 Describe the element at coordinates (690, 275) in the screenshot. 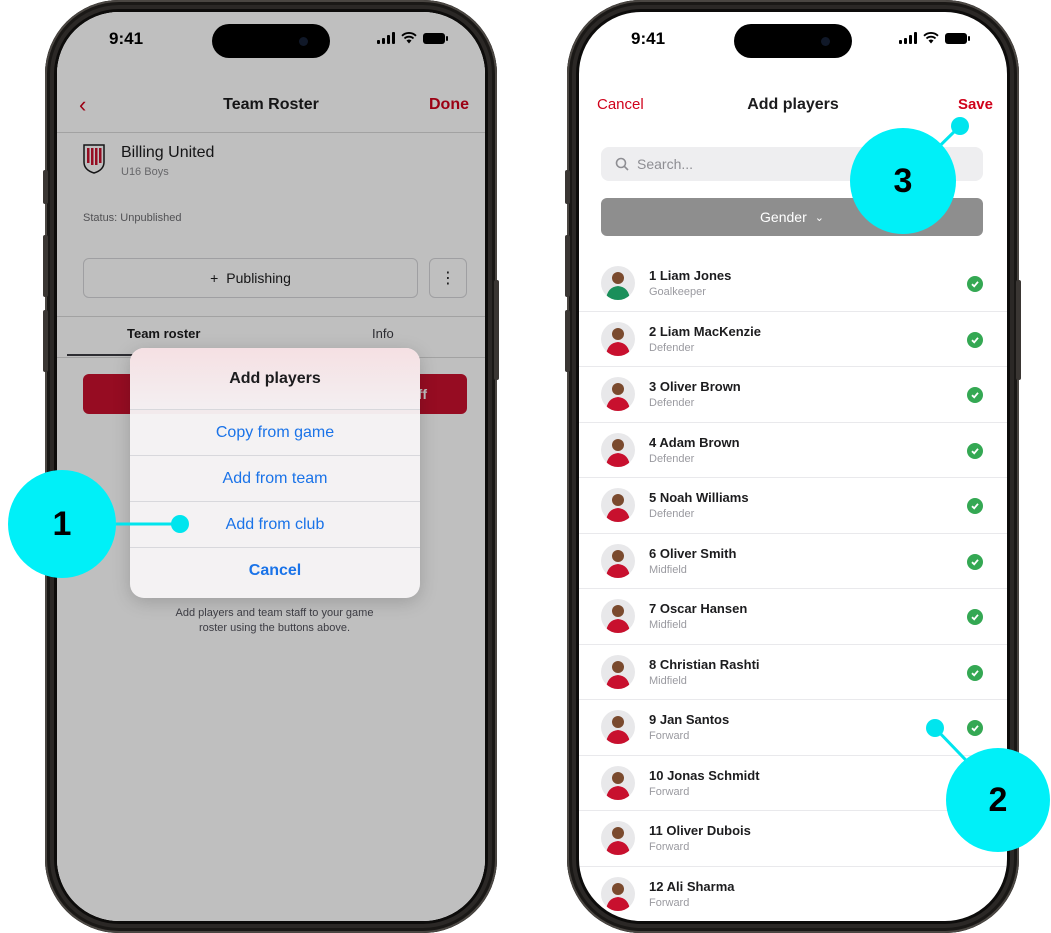

I see `player-name: 1 Liam Jones` at that location.